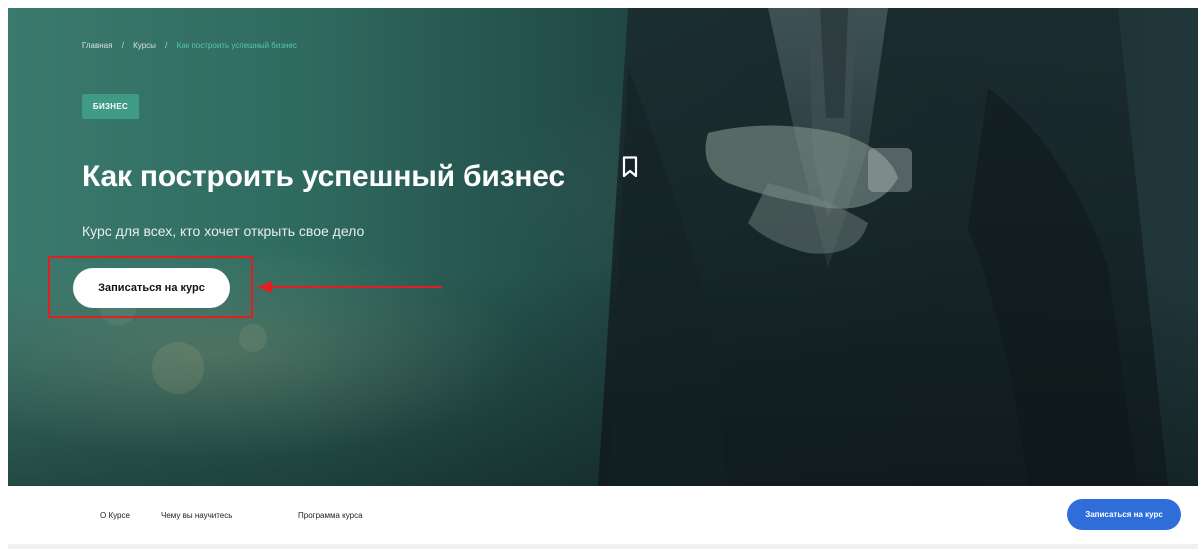 The image size is (1198, 549). Describe the element at coordinates (110, 106) in the screenshot. I see `category-tag: БИЗНЕС` at that location.